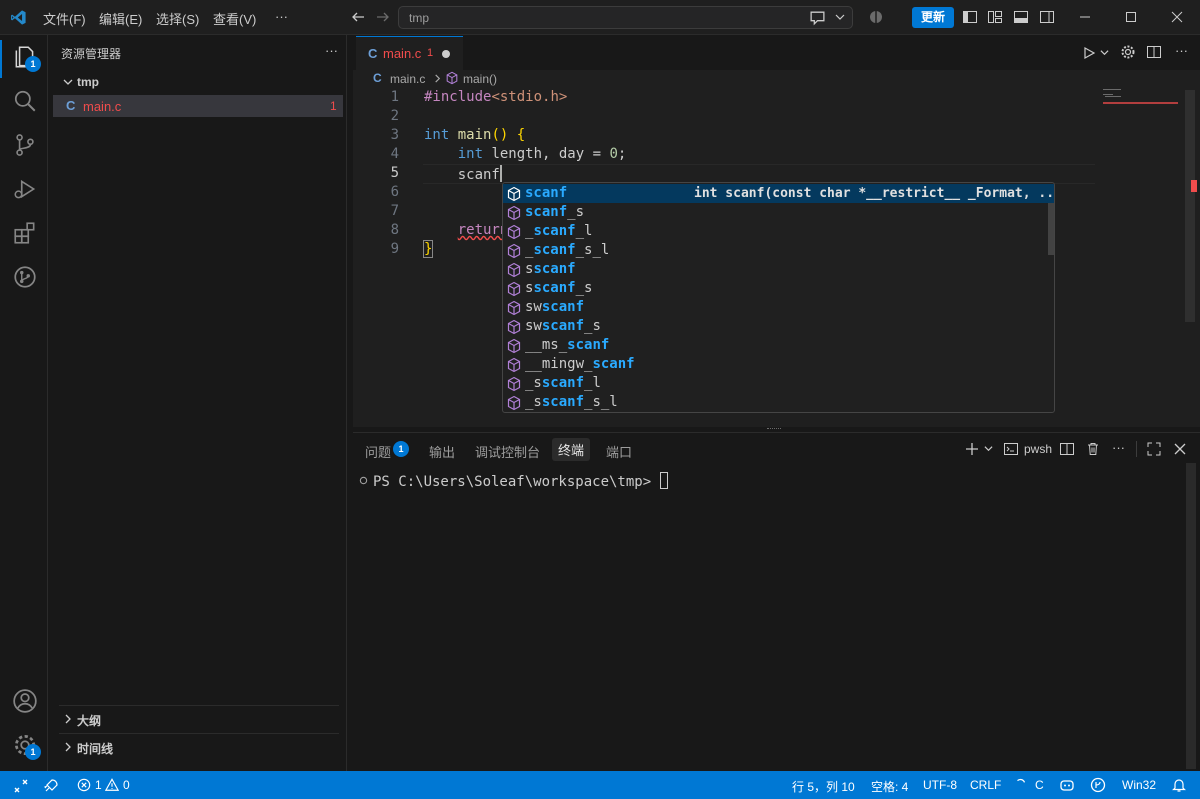  I want to click on code-line-9: }, so click(428, 249).